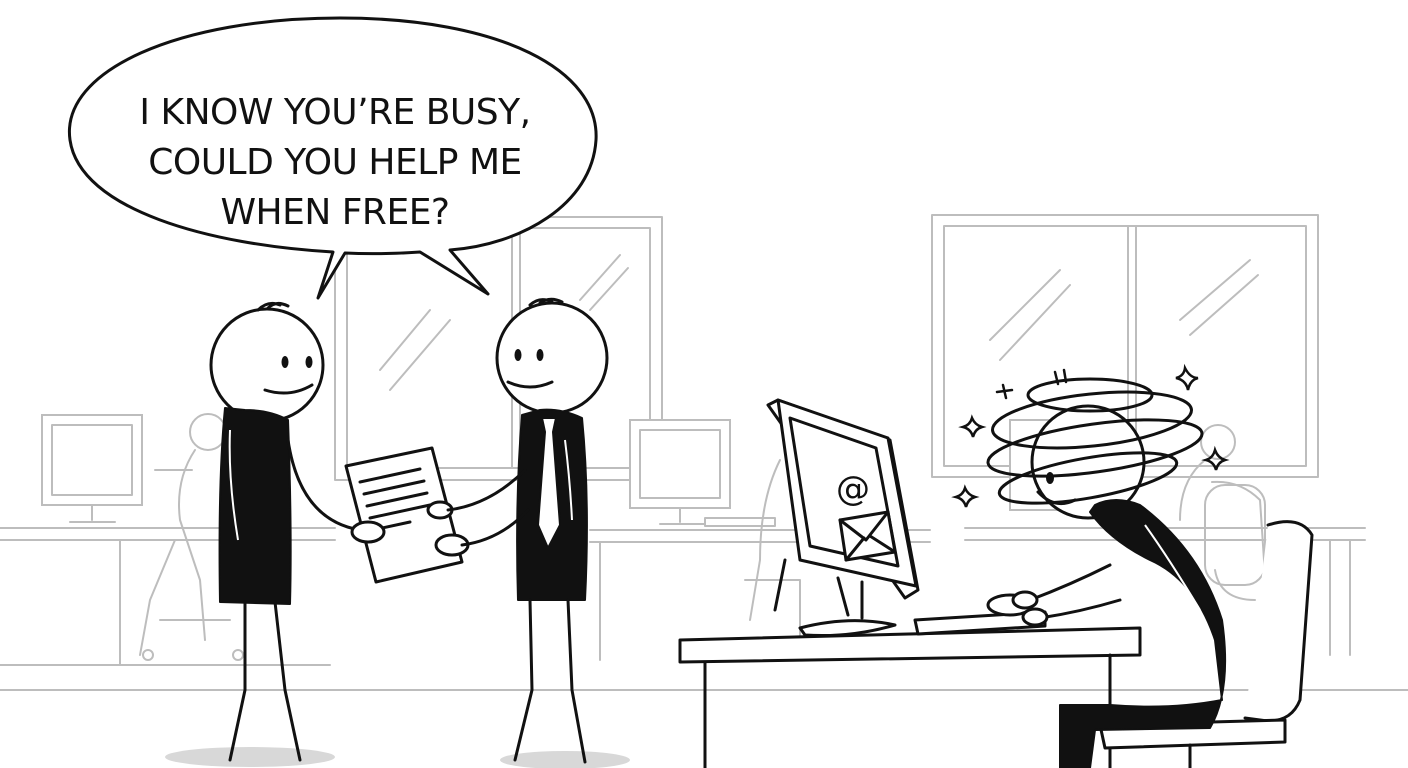 This screenshot has width=1408, height=768. I want to click on speech-line-2: COULD YOU HELP ME, so click(335, 162).